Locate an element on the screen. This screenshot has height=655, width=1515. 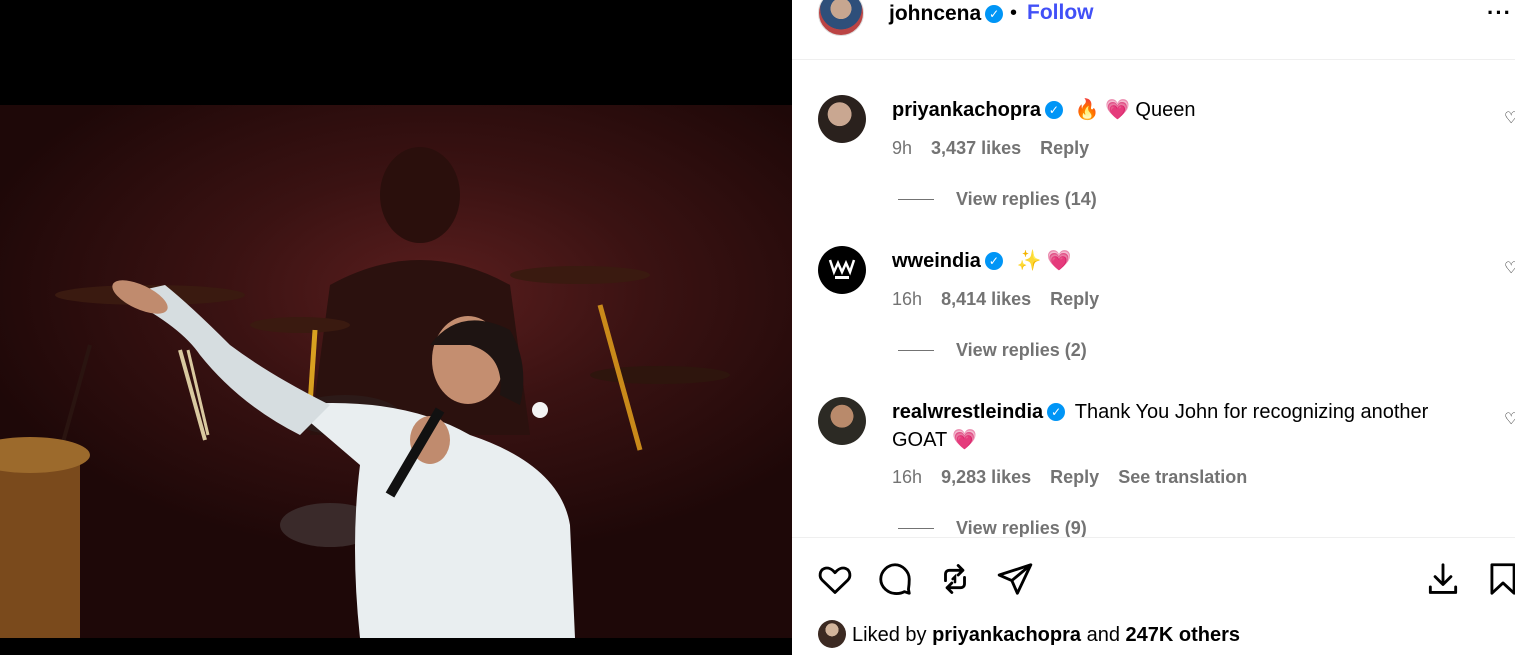
view-replies-button: View replies (14) is located at coordinates (997, 199).